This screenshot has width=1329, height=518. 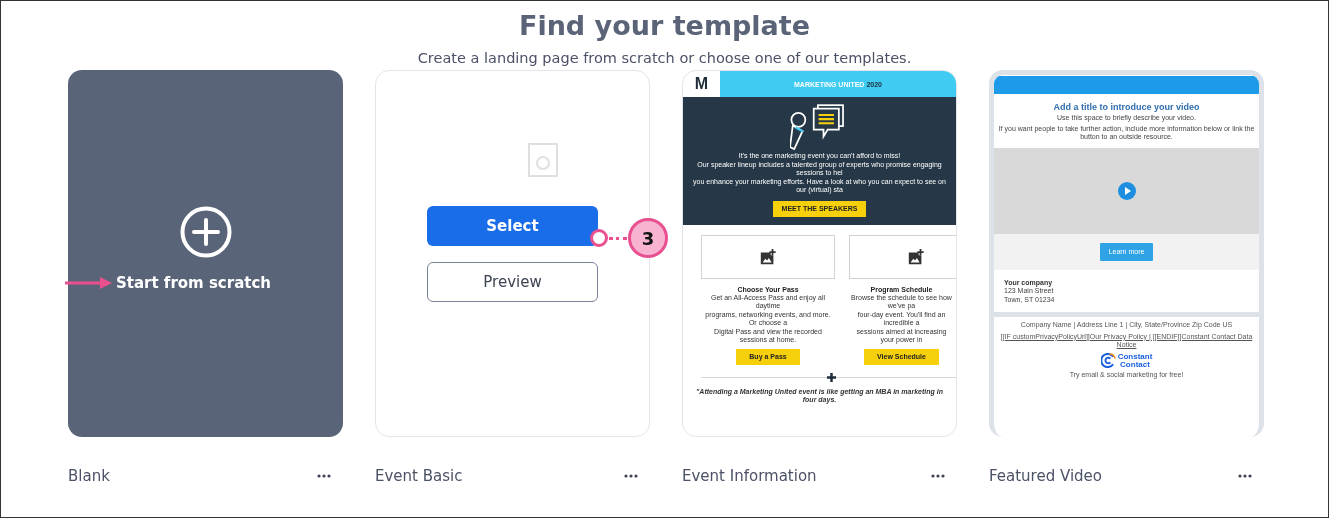 I want to click on image-placeholder-icon, so click(x=543, y=160).